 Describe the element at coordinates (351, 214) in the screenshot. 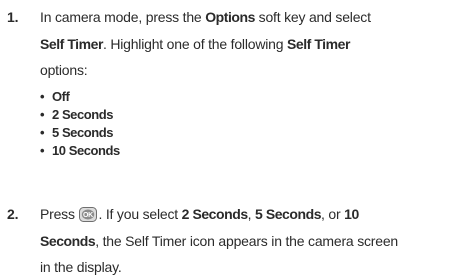

I see `option-10-seconds-part: 10` at that location.